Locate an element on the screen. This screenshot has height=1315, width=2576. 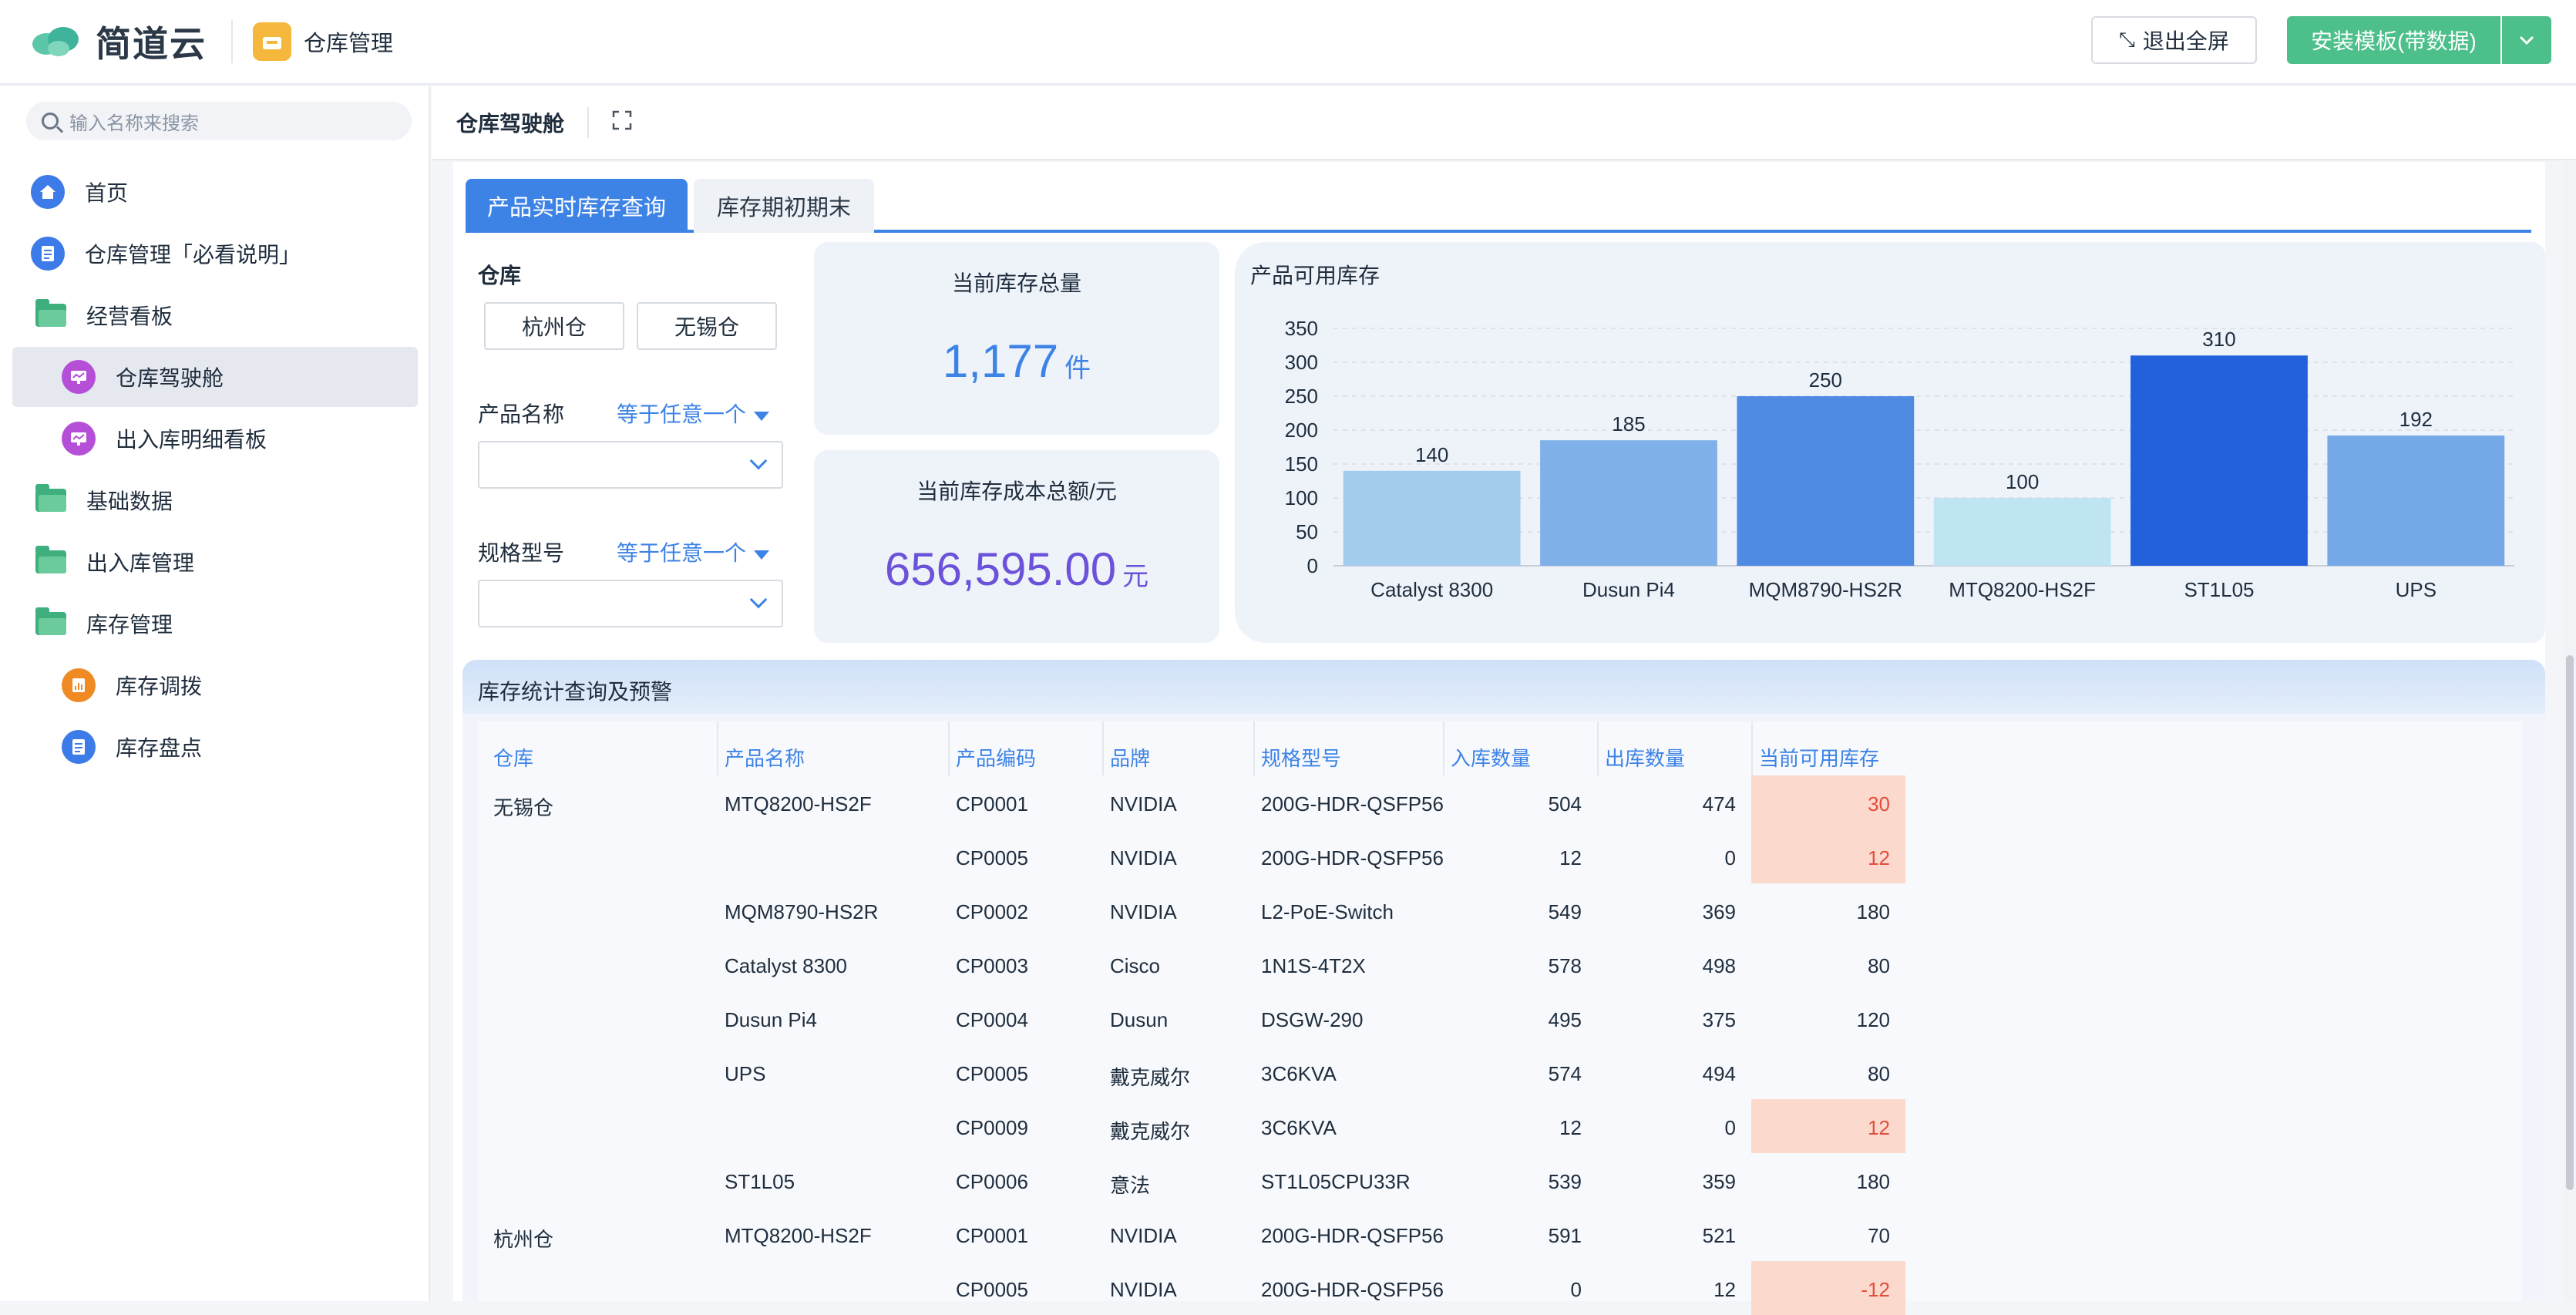
sidebar-item-label: 出入库明细看板 is located at coordinates (191, 440).